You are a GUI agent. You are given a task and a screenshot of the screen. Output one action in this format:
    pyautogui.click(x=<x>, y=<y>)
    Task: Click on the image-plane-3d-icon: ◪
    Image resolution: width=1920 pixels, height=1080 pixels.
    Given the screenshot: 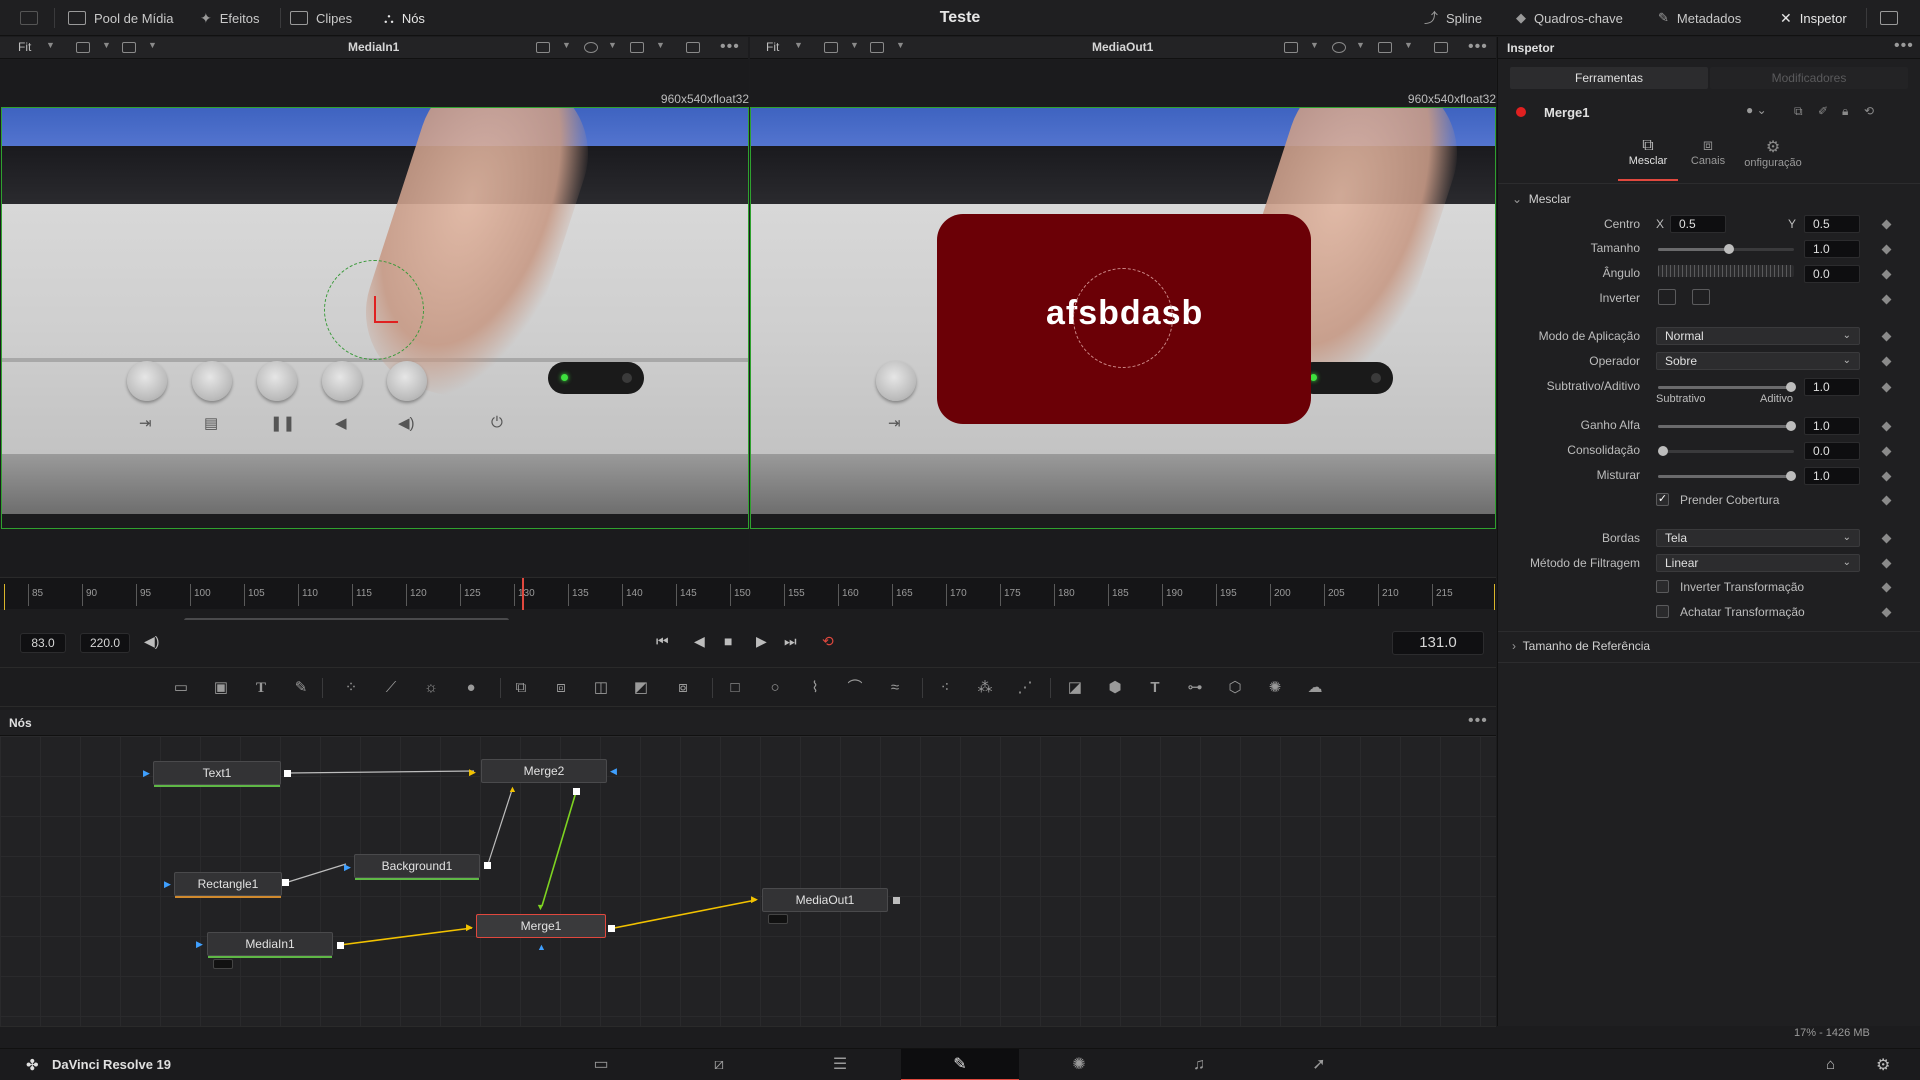 What is the action you would take?
    pyautogui.click(x=1075, y=688)
    